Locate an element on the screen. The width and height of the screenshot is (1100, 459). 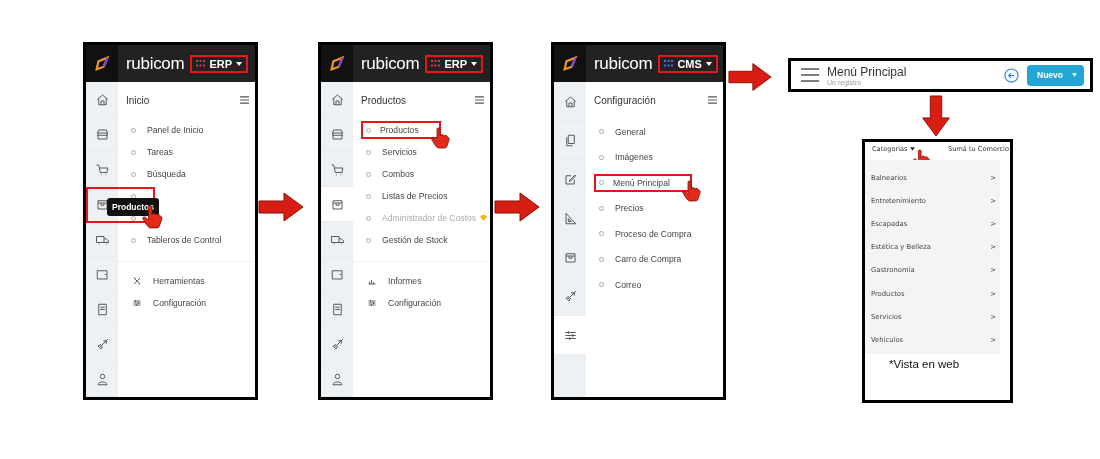
menu-item: Listas de Precios is located at coordinates (415, 196).